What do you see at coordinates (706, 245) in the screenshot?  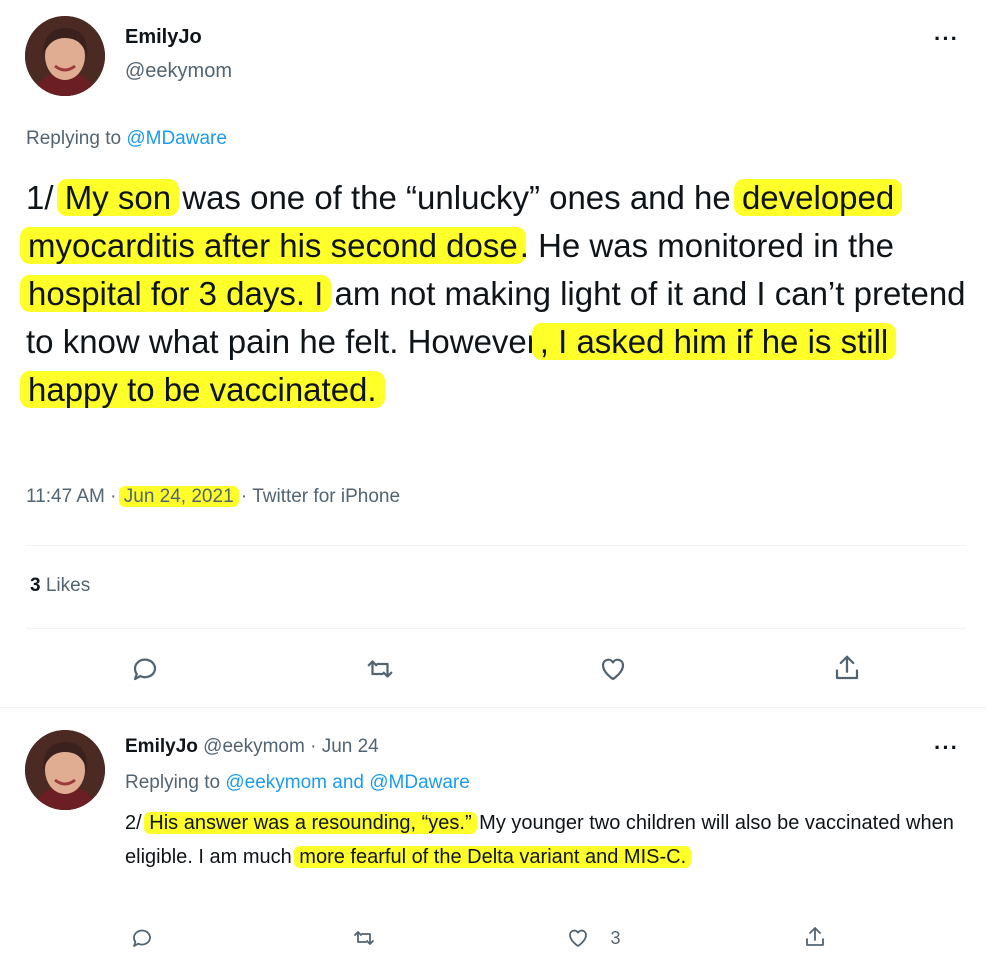 I see `tweet-text-part: . He was monitored in the` at bounding box center [706, 245].